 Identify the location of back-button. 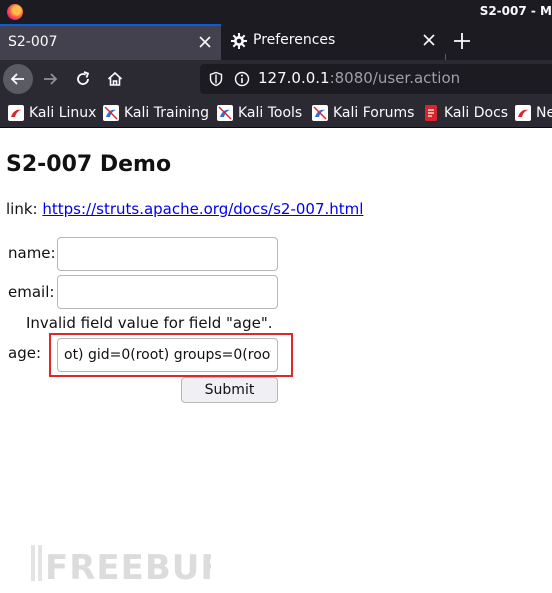
(18, 79).